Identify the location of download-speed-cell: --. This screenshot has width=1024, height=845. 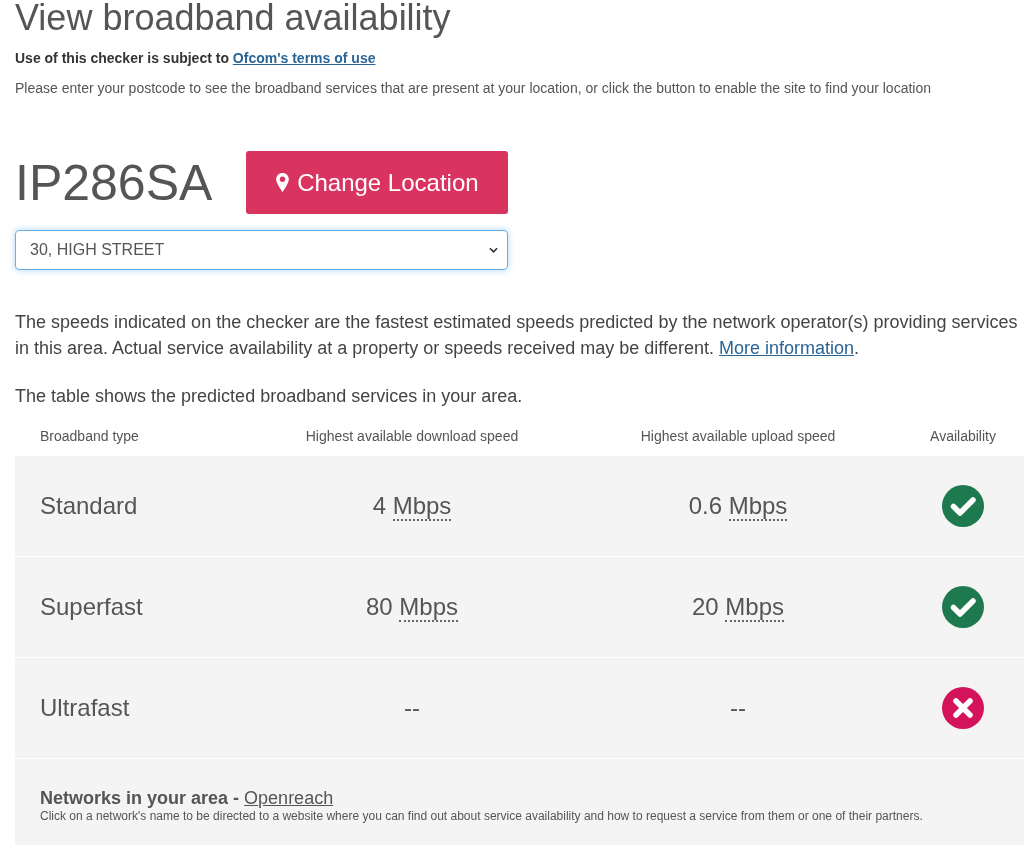
(412, 708).